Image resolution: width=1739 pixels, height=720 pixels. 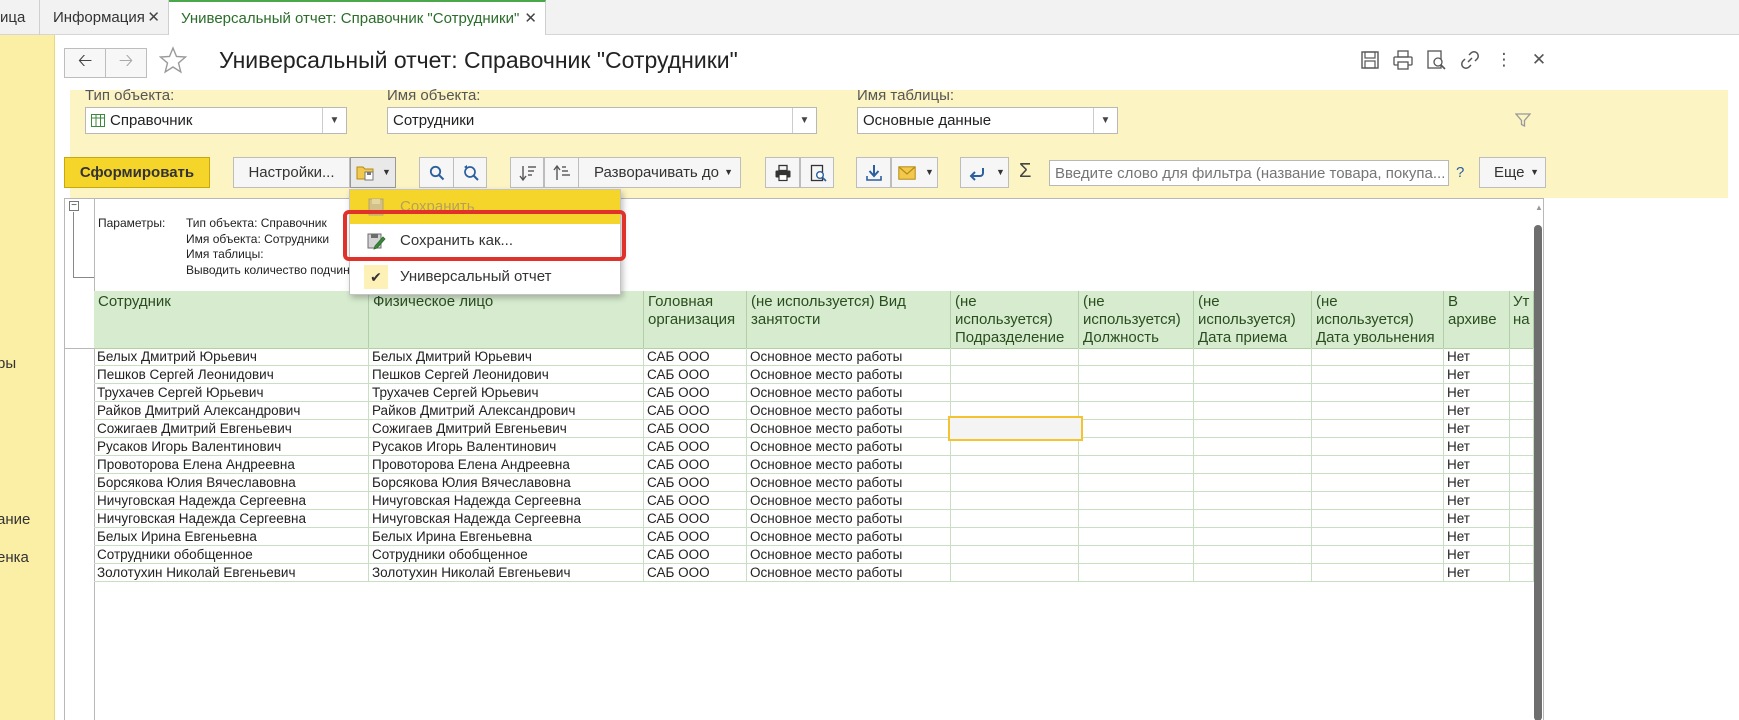 What do you see at coordinates (530, 18) in the screenshot?
I see `close-icon: ✕` at bounding box center [530, 18].